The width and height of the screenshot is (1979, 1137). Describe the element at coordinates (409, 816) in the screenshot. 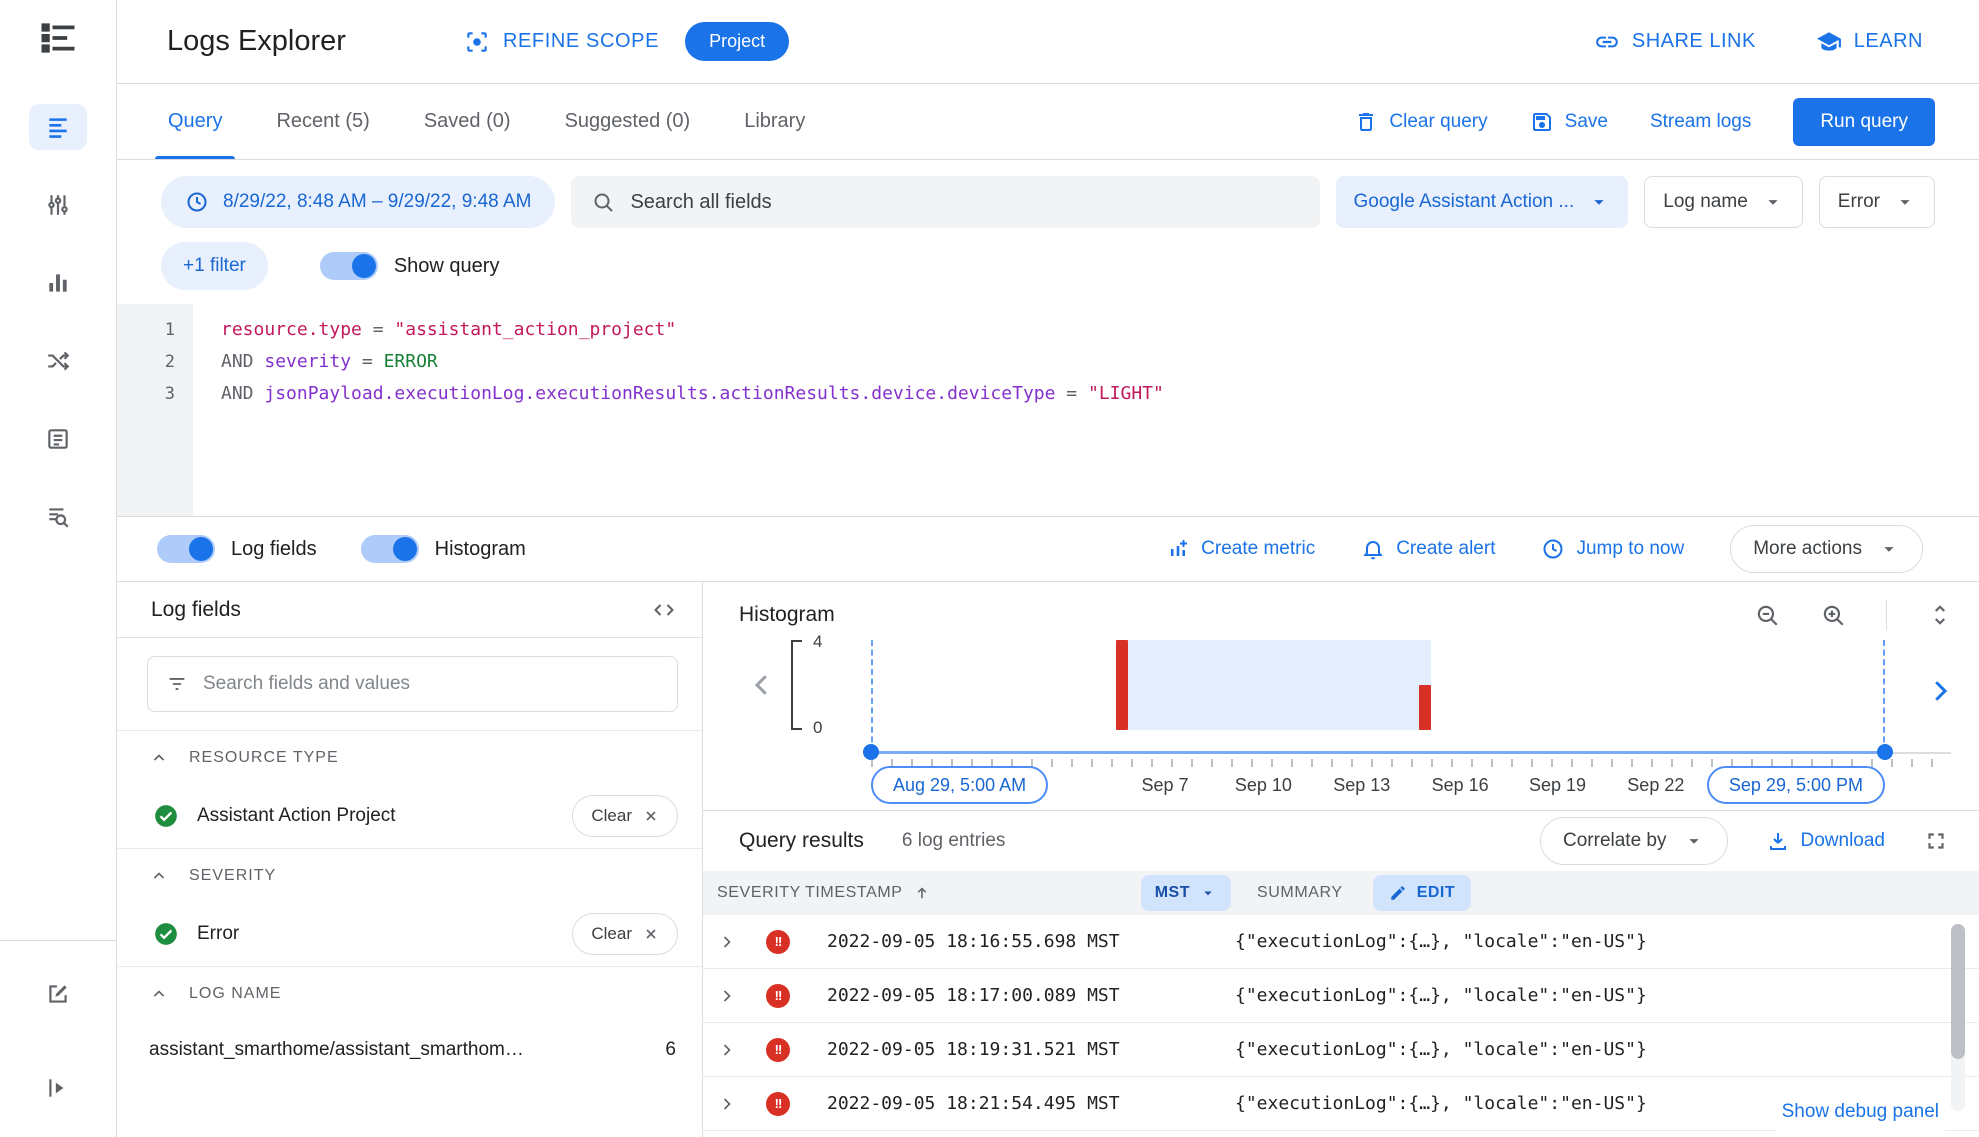

I see `field-item-resource-type: Assistant Action Project Clear` at that location.